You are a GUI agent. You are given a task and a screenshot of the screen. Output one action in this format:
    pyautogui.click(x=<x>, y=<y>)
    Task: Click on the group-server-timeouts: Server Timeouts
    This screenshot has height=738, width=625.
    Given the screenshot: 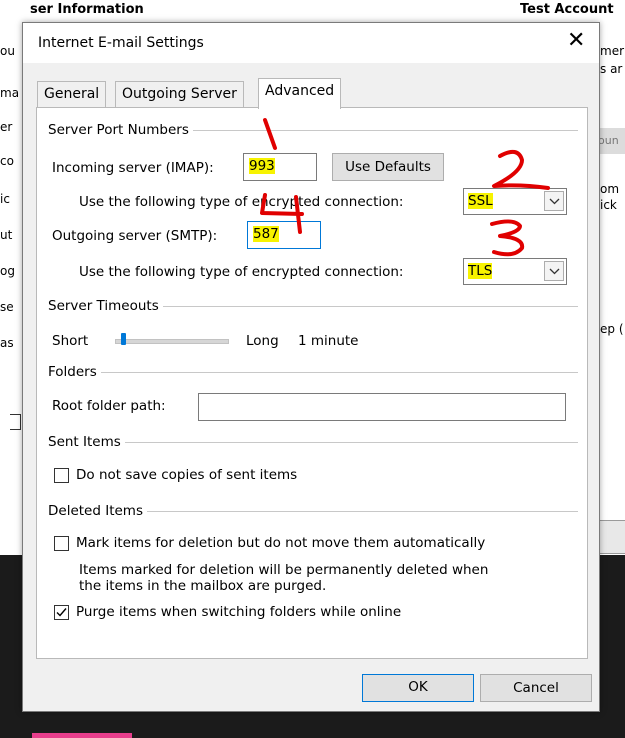 What is the action you would take?
    pyautogui.click(x=105, y=306)
    